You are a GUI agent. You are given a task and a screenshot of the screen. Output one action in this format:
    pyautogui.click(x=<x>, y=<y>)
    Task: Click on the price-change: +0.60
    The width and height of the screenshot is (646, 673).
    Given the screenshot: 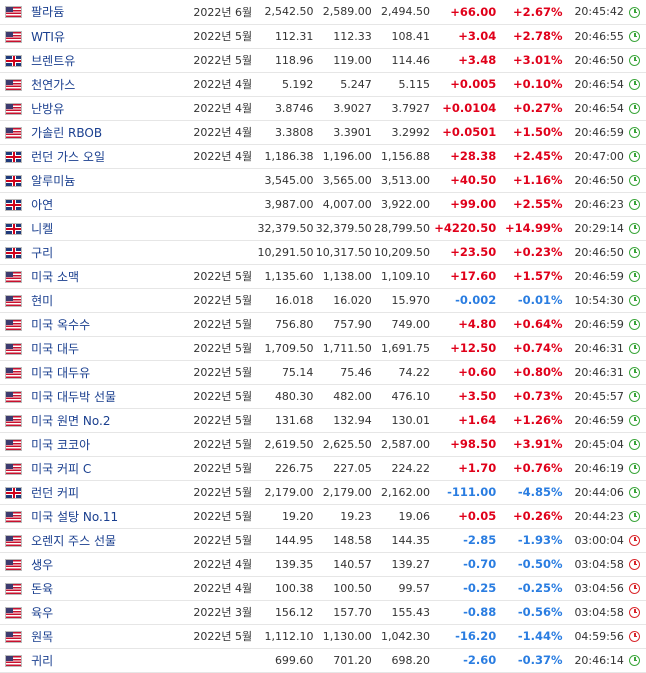 What is the action you would take?
    pyautogui.click(x=463, y=372)
    